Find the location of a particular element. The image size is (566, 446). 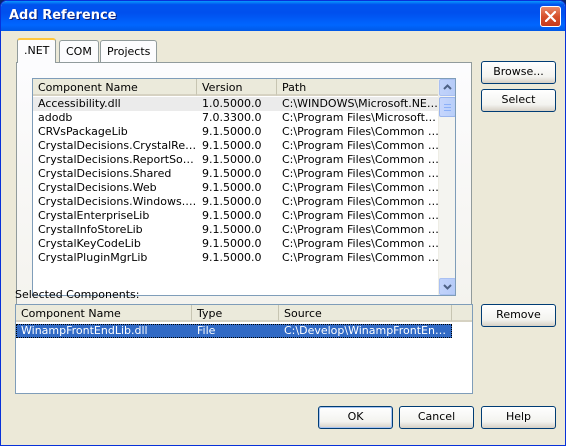

arrow-up-icon is located at coordinates (447, 87).